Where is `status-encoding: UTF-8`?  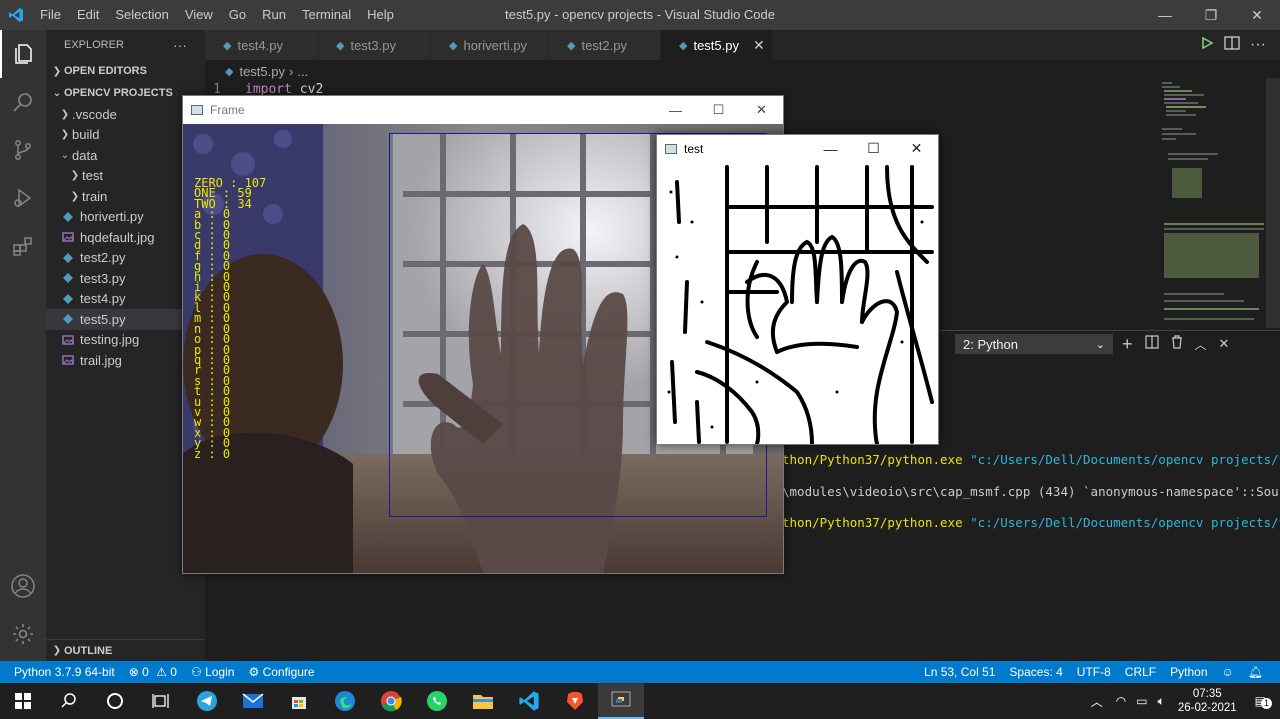 status-encoding: UTF-8 is located at coordinates (1094, 672).